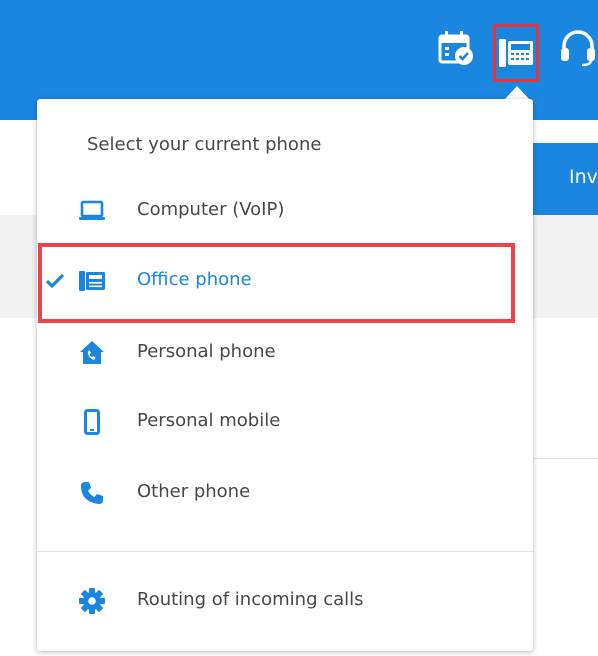  What do you see at coordinates (517, 93) in the screenshot?
I see `menu-caret` at bounding box center [517, 93].